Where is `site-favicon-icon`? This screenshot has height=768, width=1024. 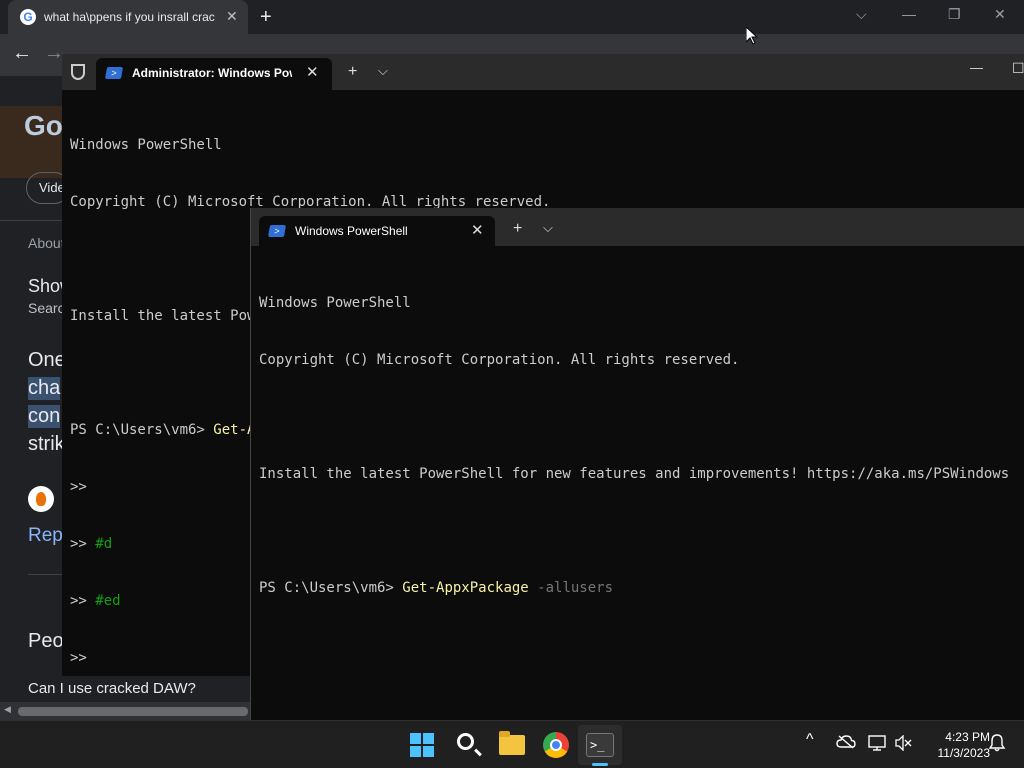 site-favicon-icon is located at coordinates (41, 499).